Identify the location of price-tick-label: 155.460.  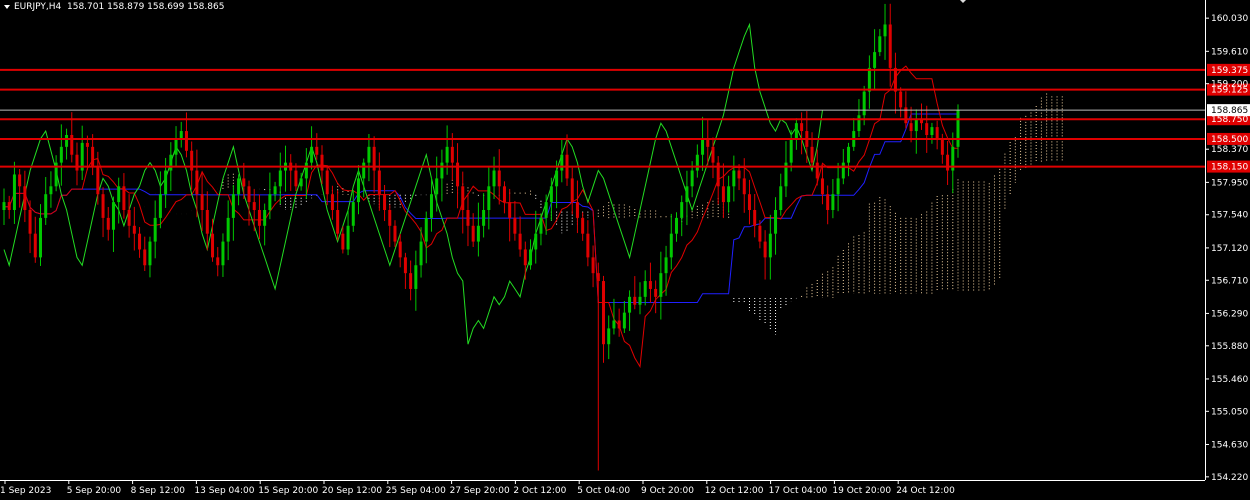
(1229, 380).